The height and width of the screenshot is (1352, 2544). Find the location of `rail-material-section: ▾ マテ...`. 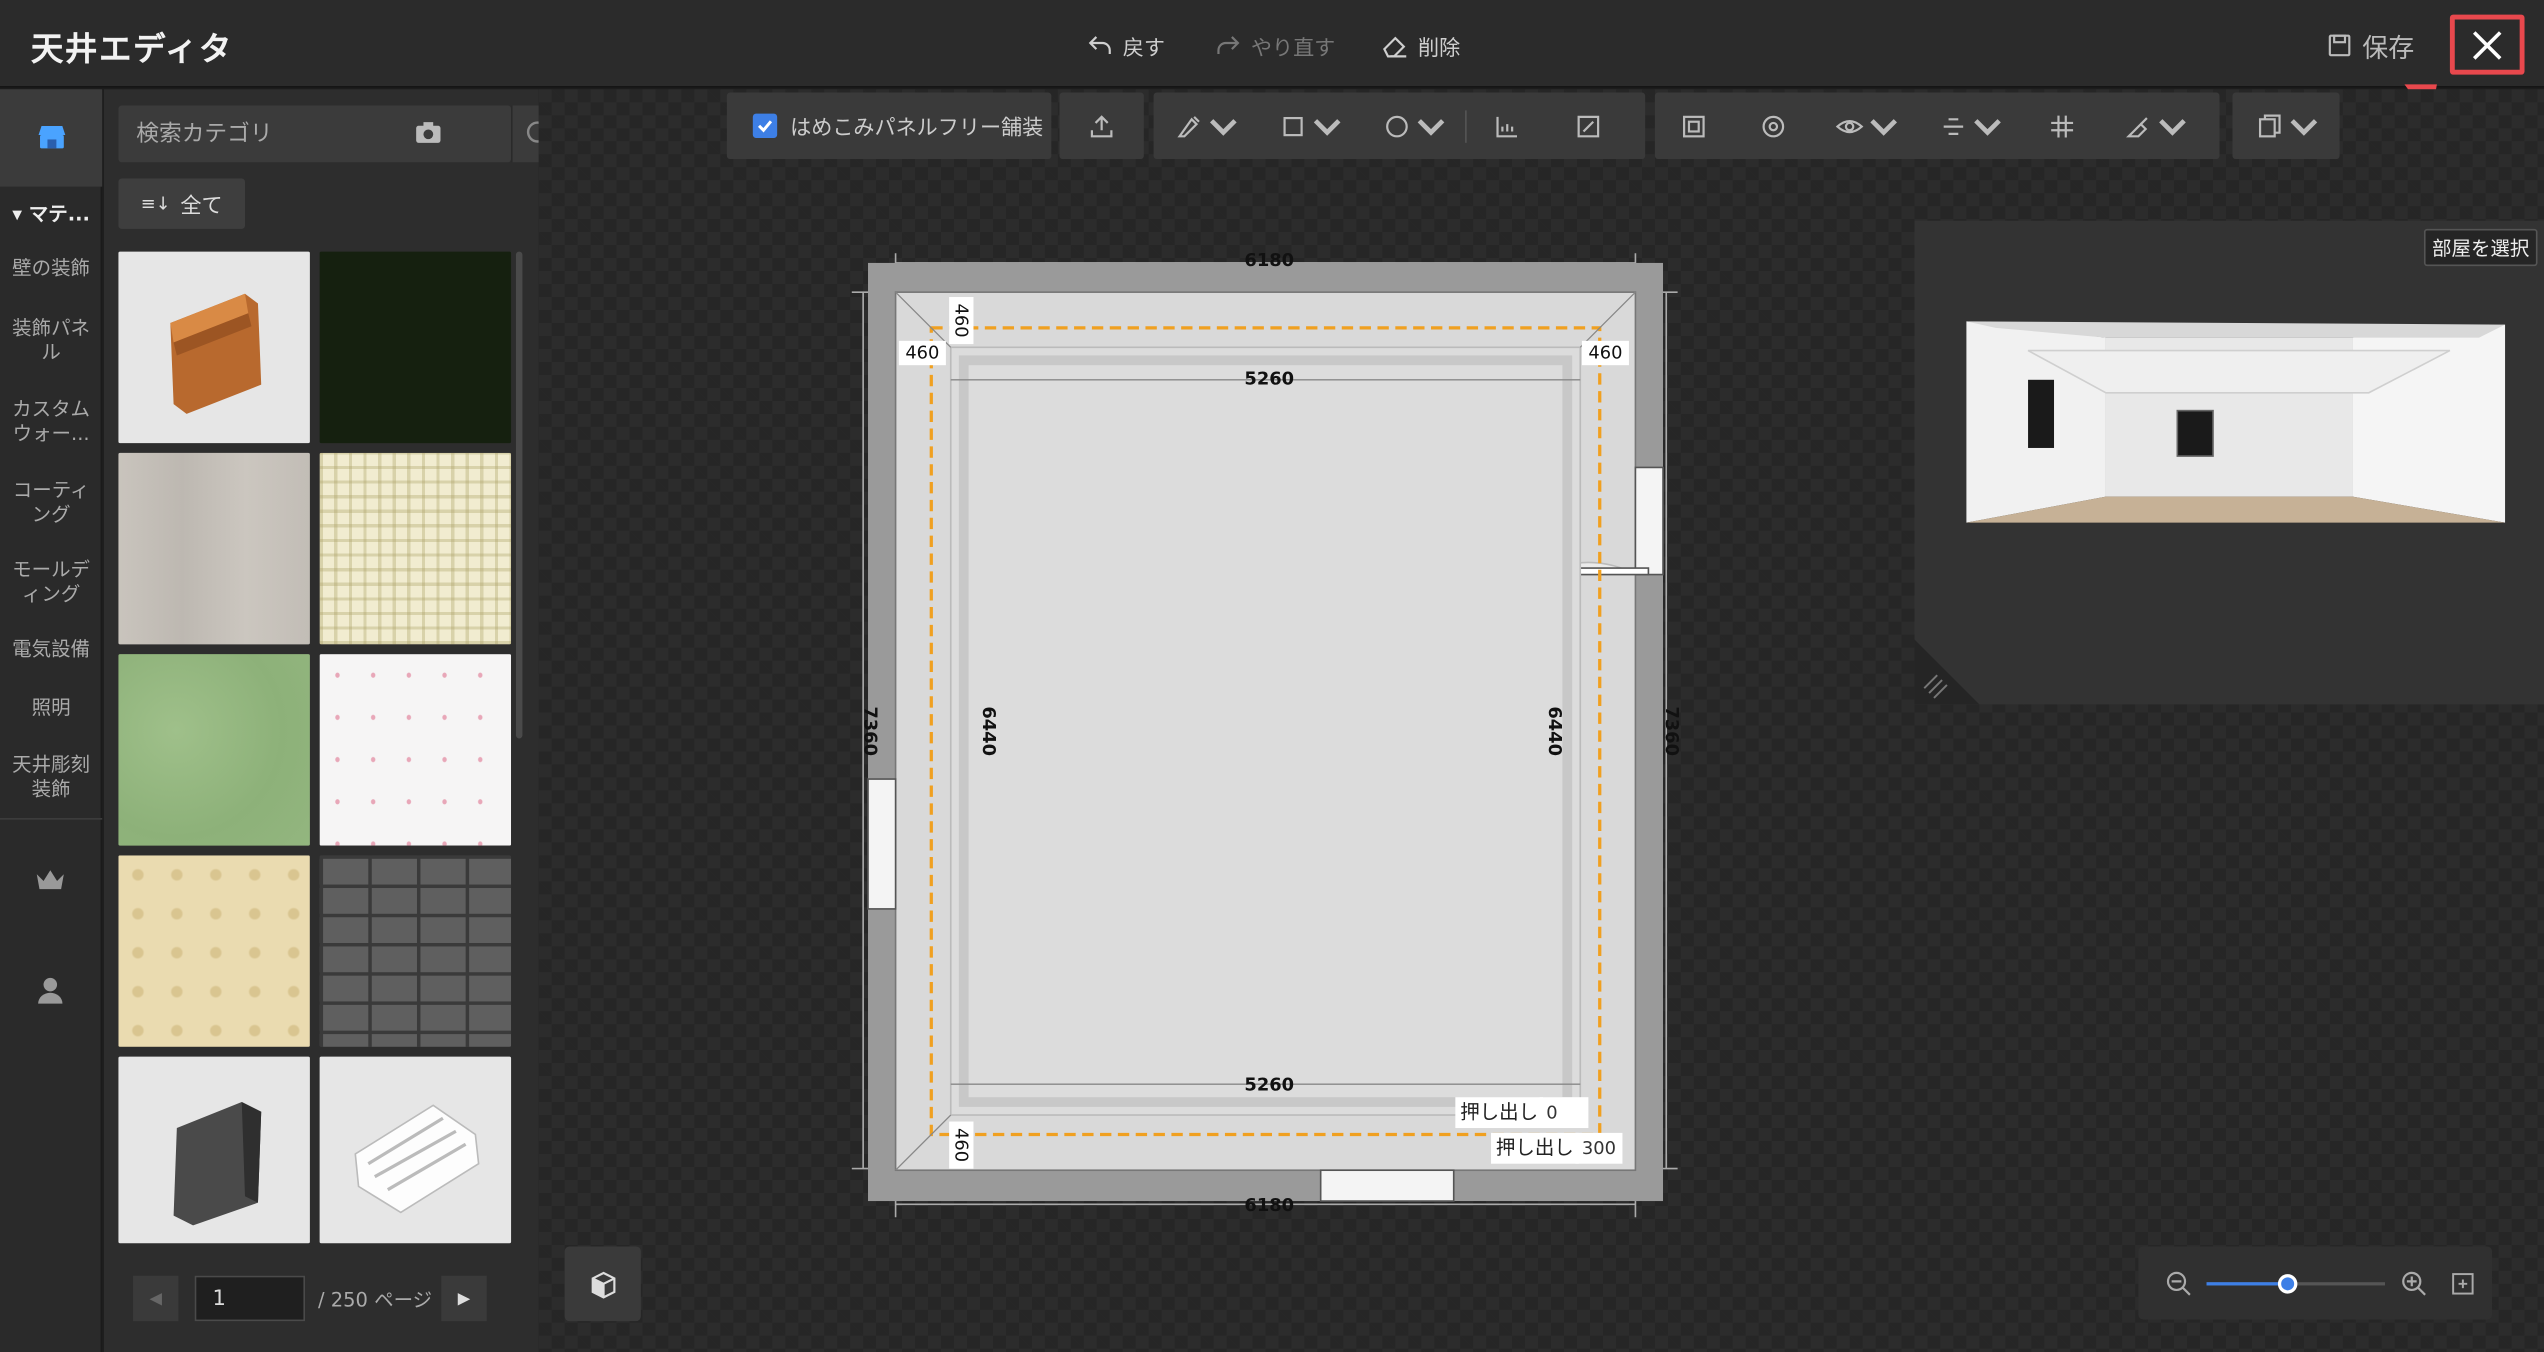

rail-material-section: ▾ マテ... is located at coordinates (51, 215).